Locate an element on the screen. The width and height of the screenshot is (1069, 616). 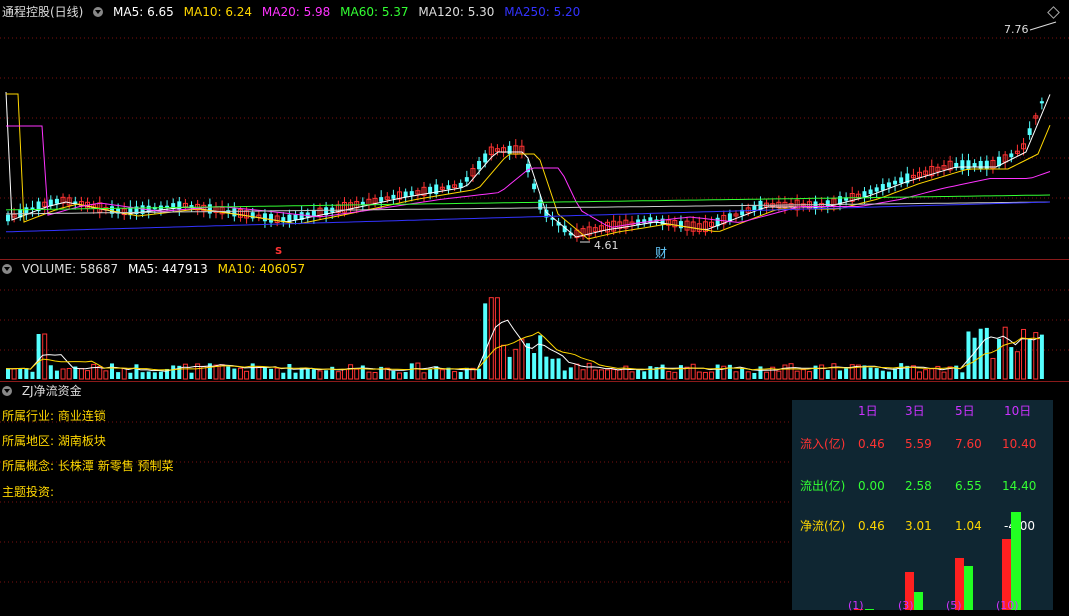
outflow-bar-3d is located at coordinates (918, 601).